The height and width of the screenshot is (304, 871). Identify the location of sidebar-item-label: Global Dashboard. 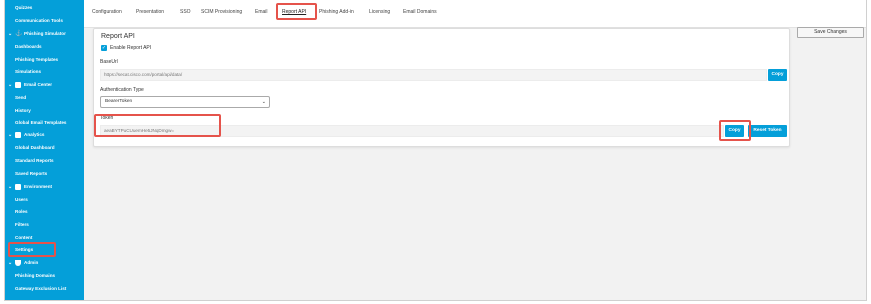
(35, 147).